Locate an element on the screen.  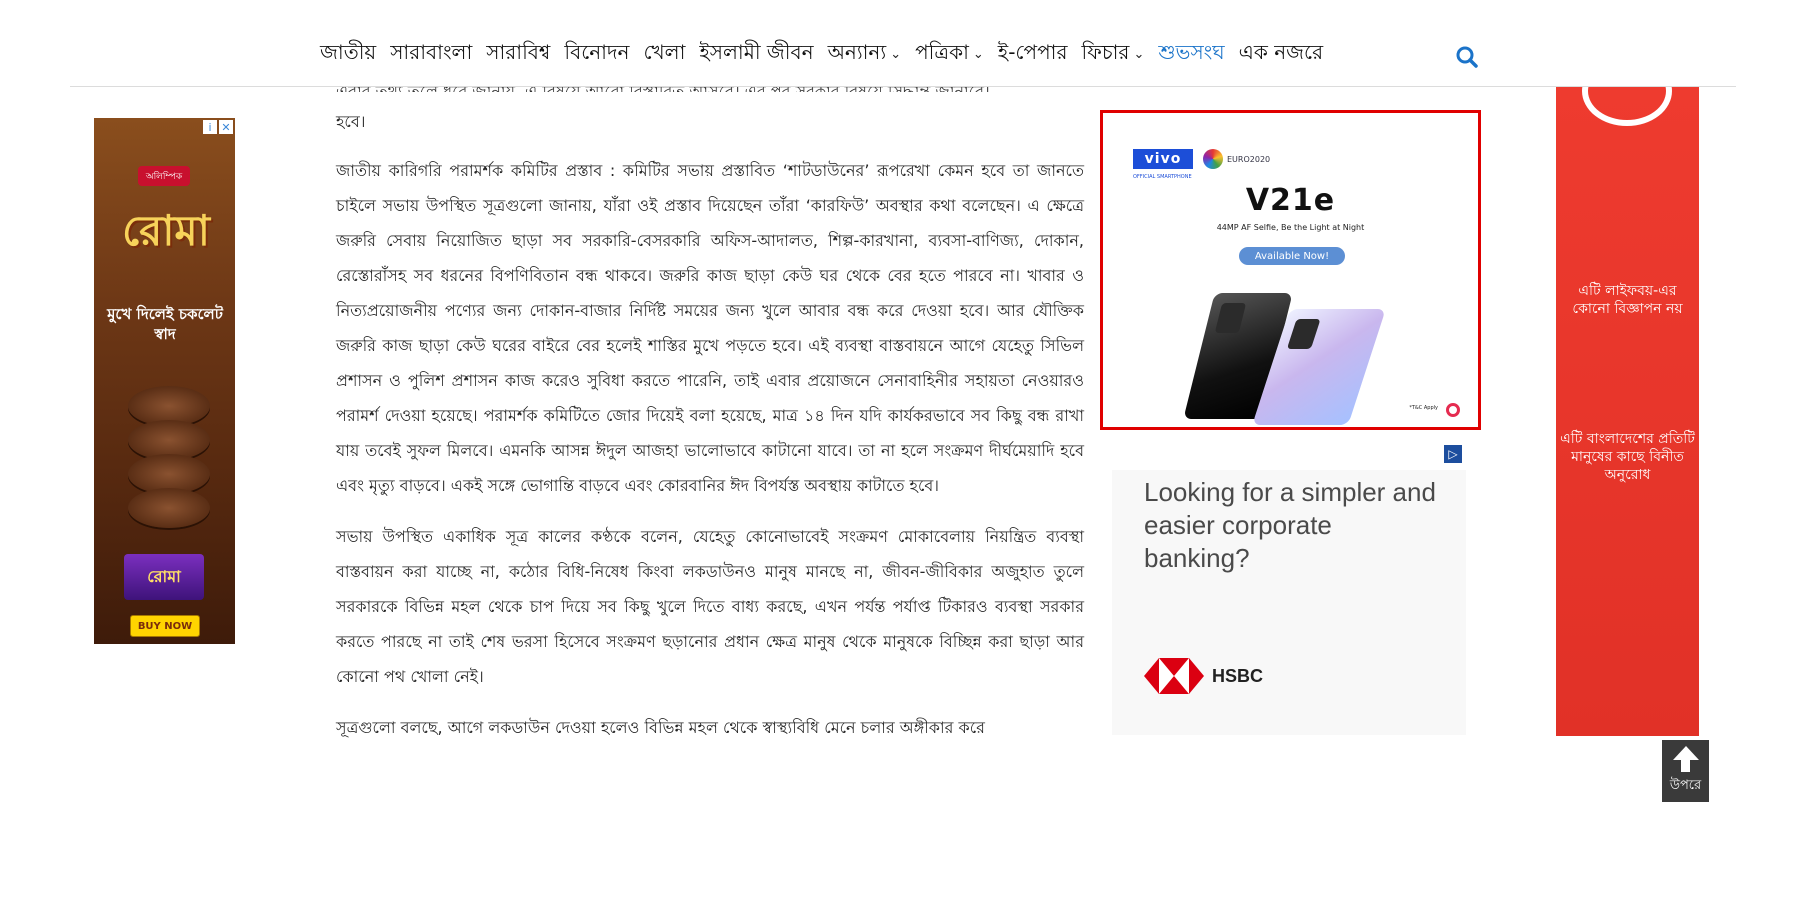
article-paragraph: হবে। is located at coordinates (351, 121).